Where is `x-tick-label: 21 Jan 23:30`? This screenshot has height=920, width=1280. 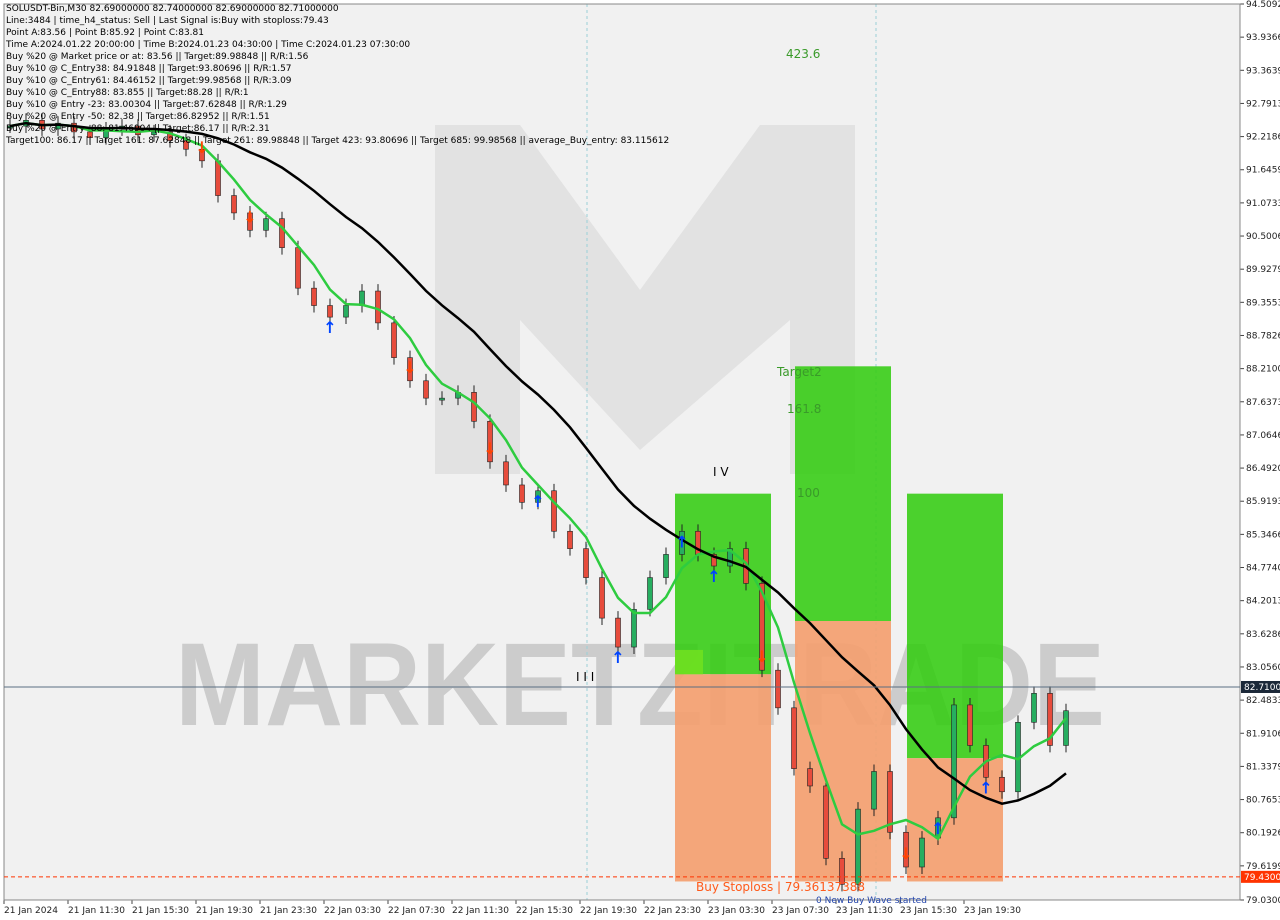 x-tick-label: 21 Jan 23:30 is located at coordinates (288, 911).